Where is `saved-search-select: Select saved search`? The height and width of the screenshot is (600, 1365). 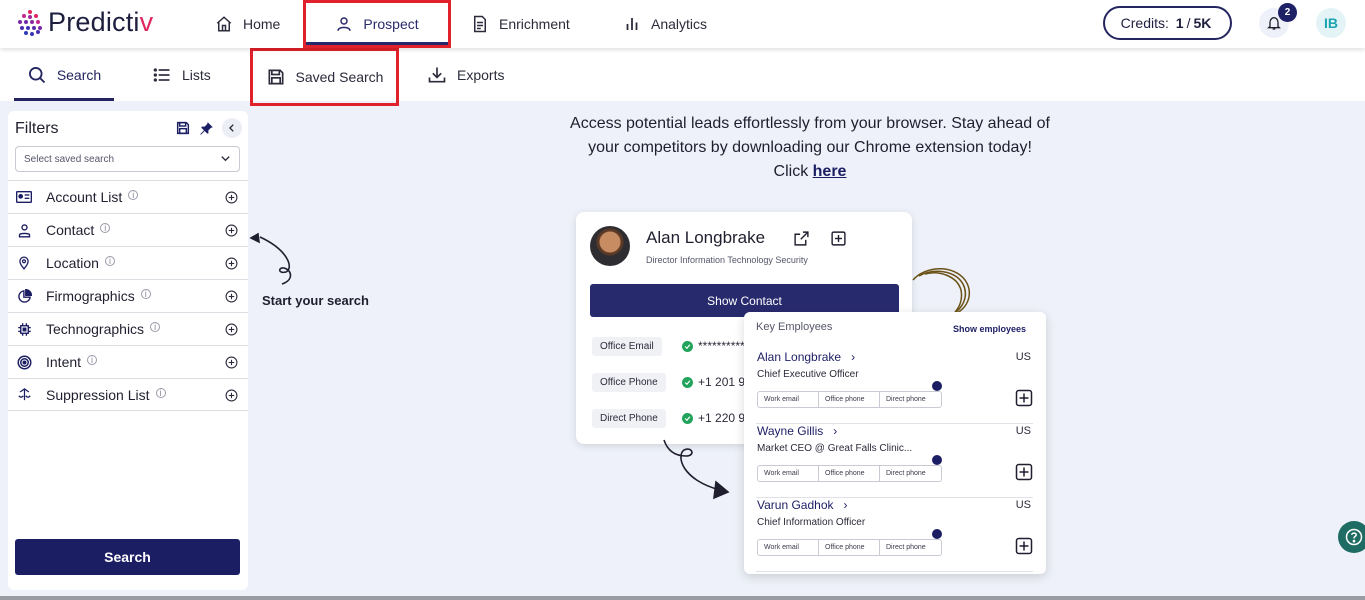
saved-search-select: Select saved search is located at coordinates (127, 159).